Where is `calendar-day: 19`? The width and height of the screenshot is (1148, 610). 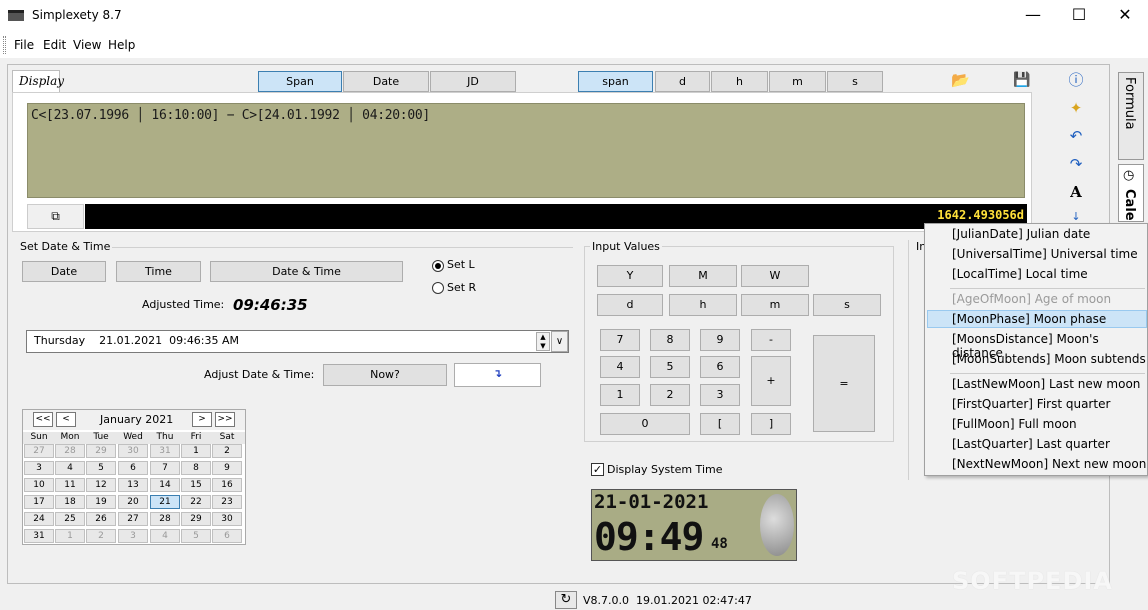 calendar-day: 19 is located at coordinates (101, 502).